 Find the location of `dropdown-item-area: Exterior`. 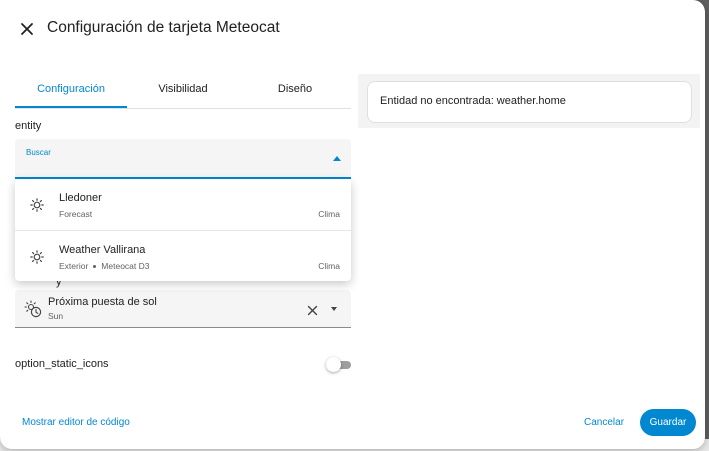

dropdown-item-area: Exterior is located at coordinates (74, 266).